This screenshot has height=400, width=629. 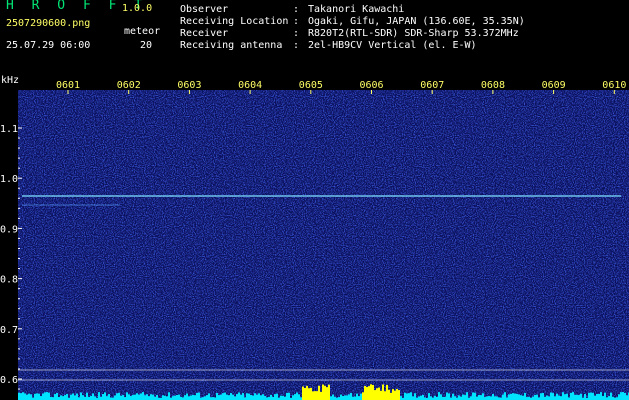 I want to click on meteor-label: meteor, so click(x=142, y=31).